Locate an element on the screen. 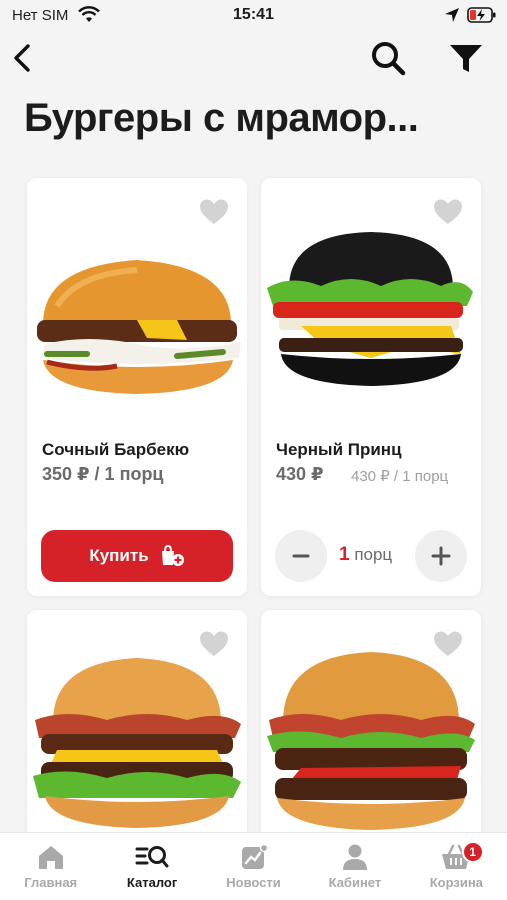 This screenshot has width=507, height=900. user-icon is located at coordinates (354, 857).